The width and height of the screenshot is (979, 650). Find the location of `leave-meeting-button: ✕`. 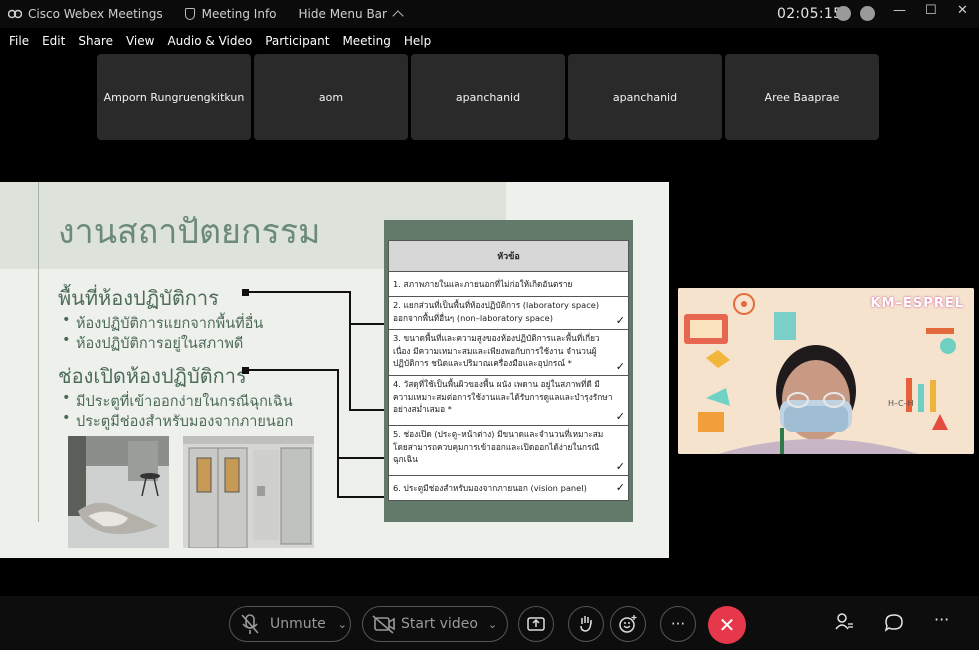

leave-meeting-button: ✕ is located at coordinates (727, 625).